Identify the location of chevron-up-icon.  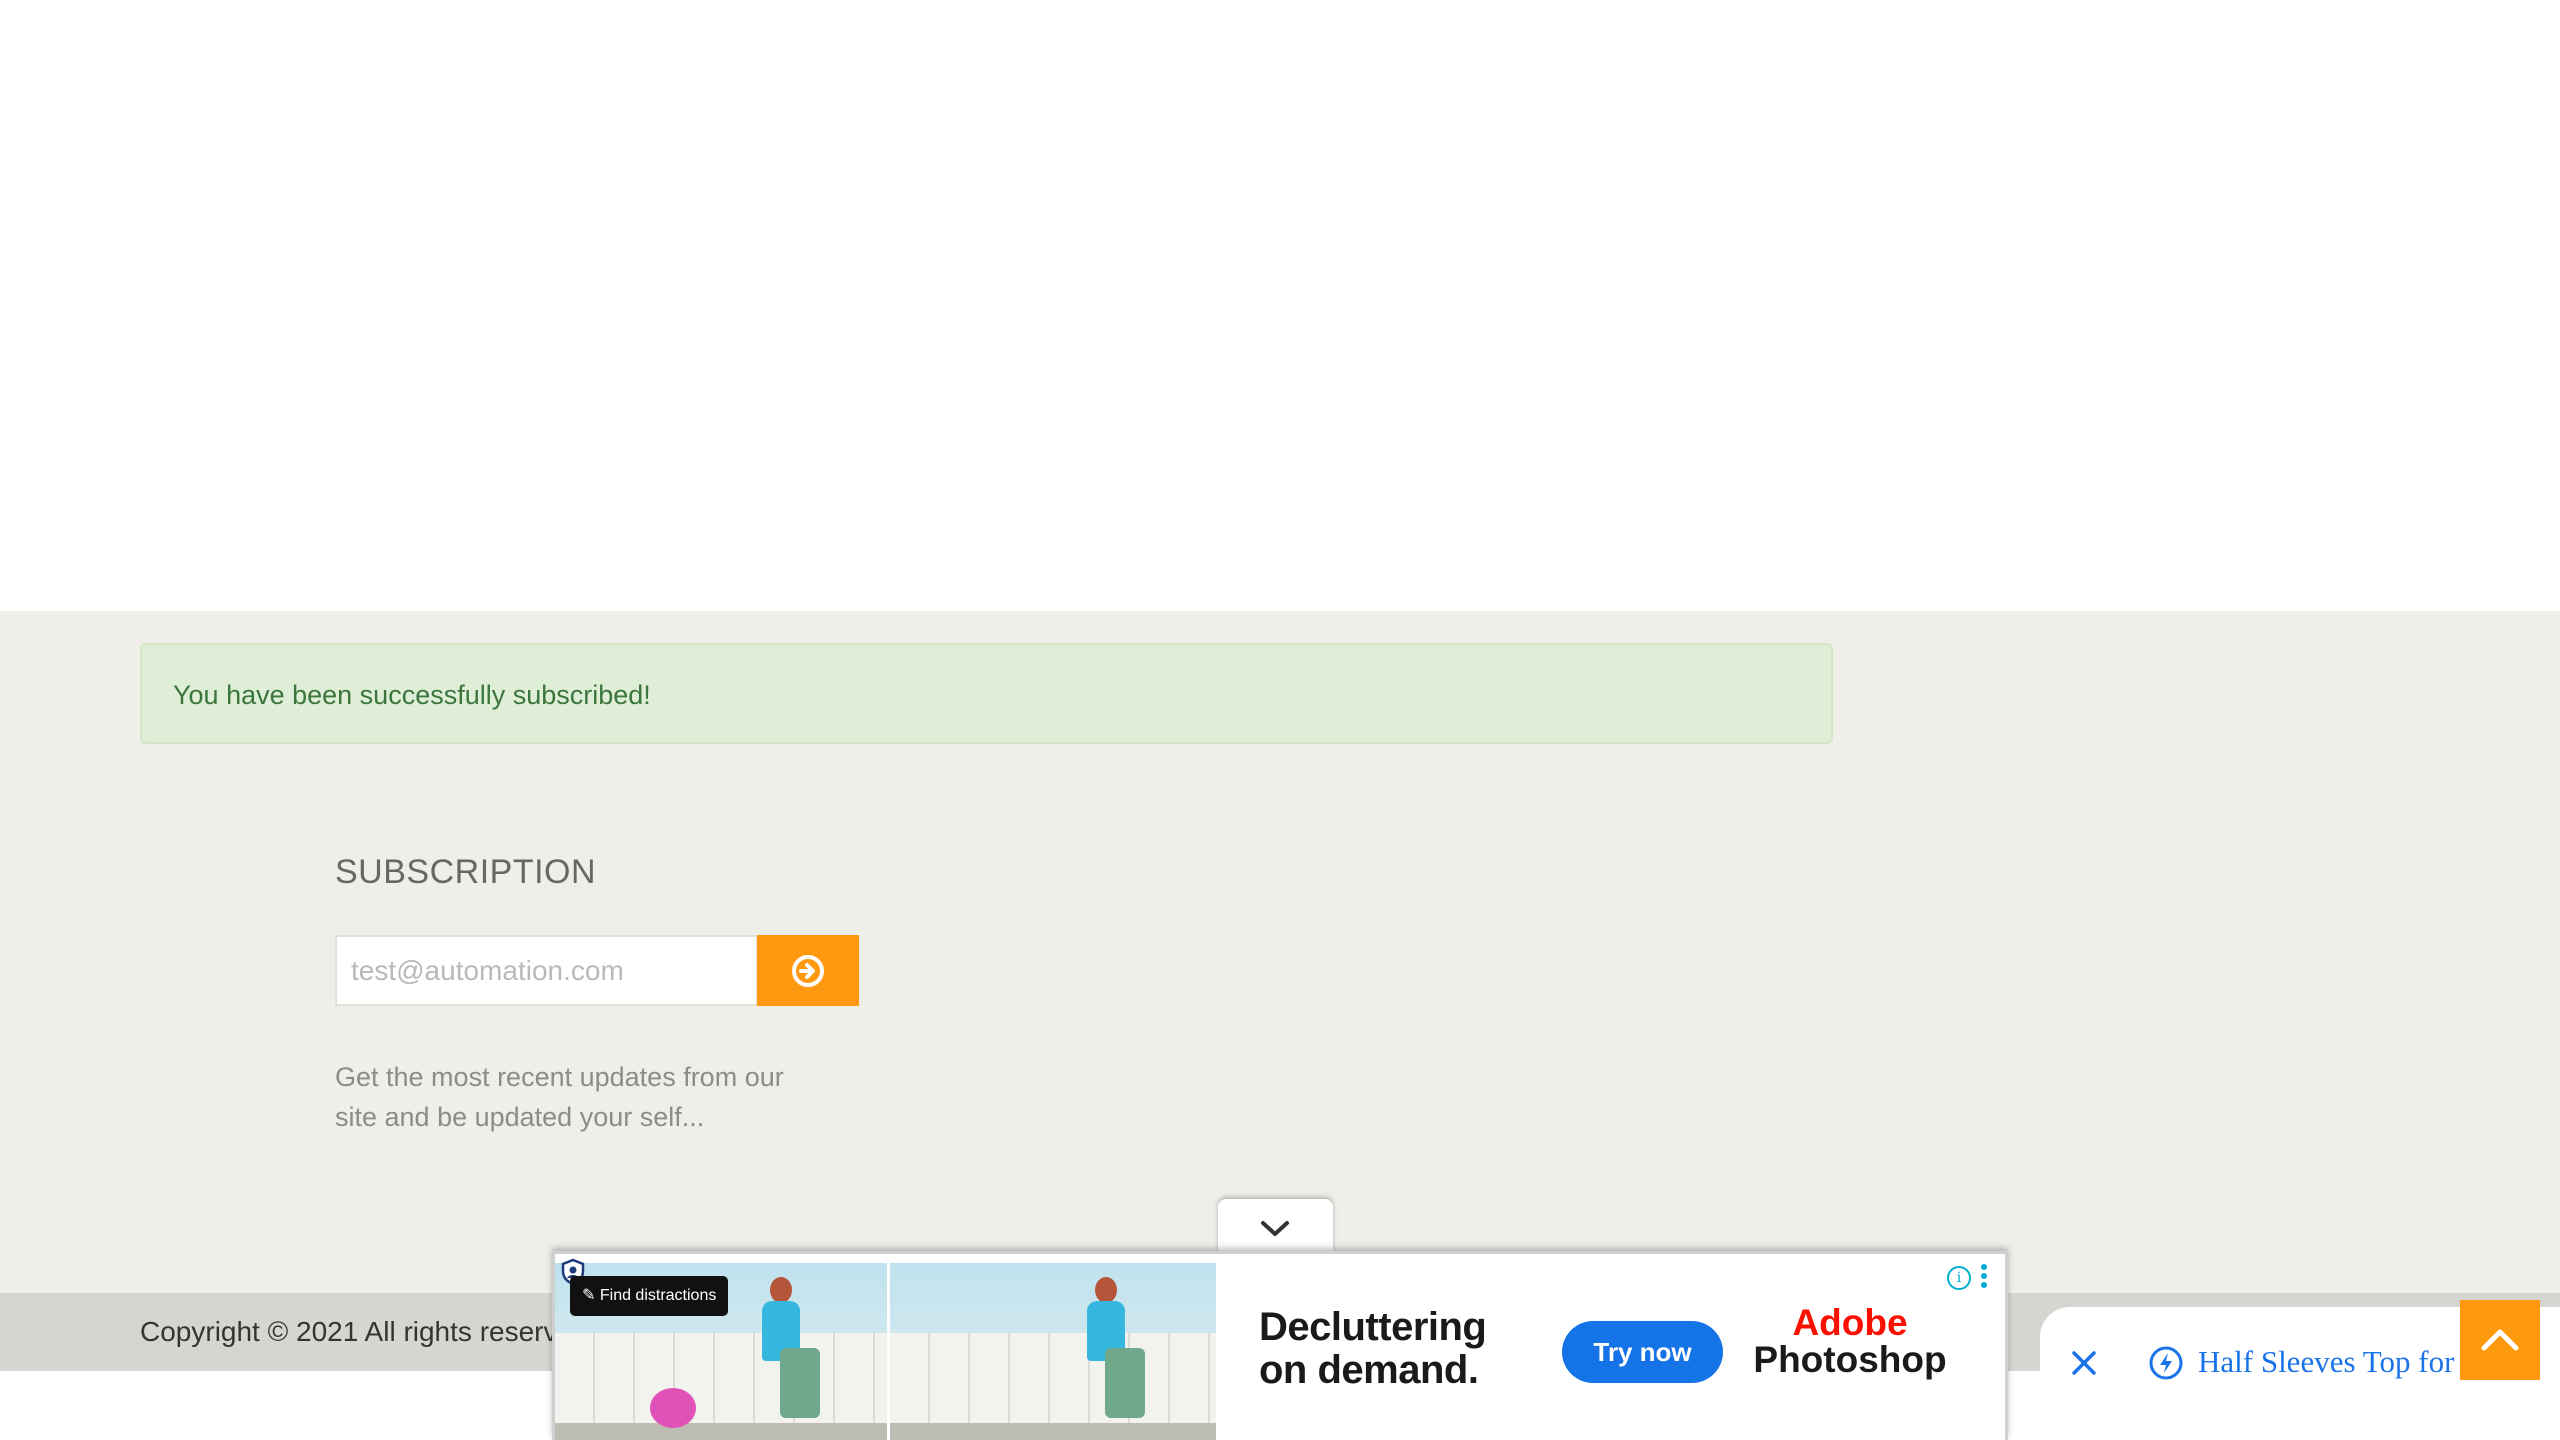
(2500, 1340).